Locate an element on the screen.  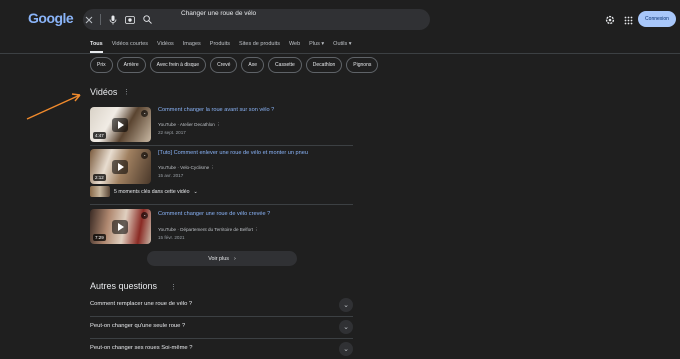
video-thumbnail: ◔ 2:12 is located at coordinates (120, 166).